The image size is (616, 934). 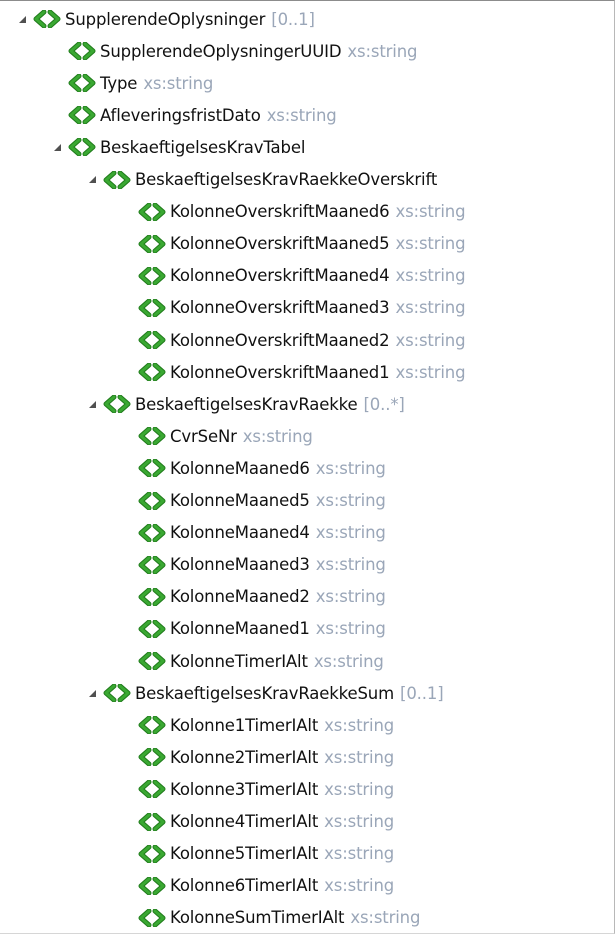 I want to click on tree-node: BeskaeftigelsesKravRaekkeOverskrift, so click(x=261, y=180).